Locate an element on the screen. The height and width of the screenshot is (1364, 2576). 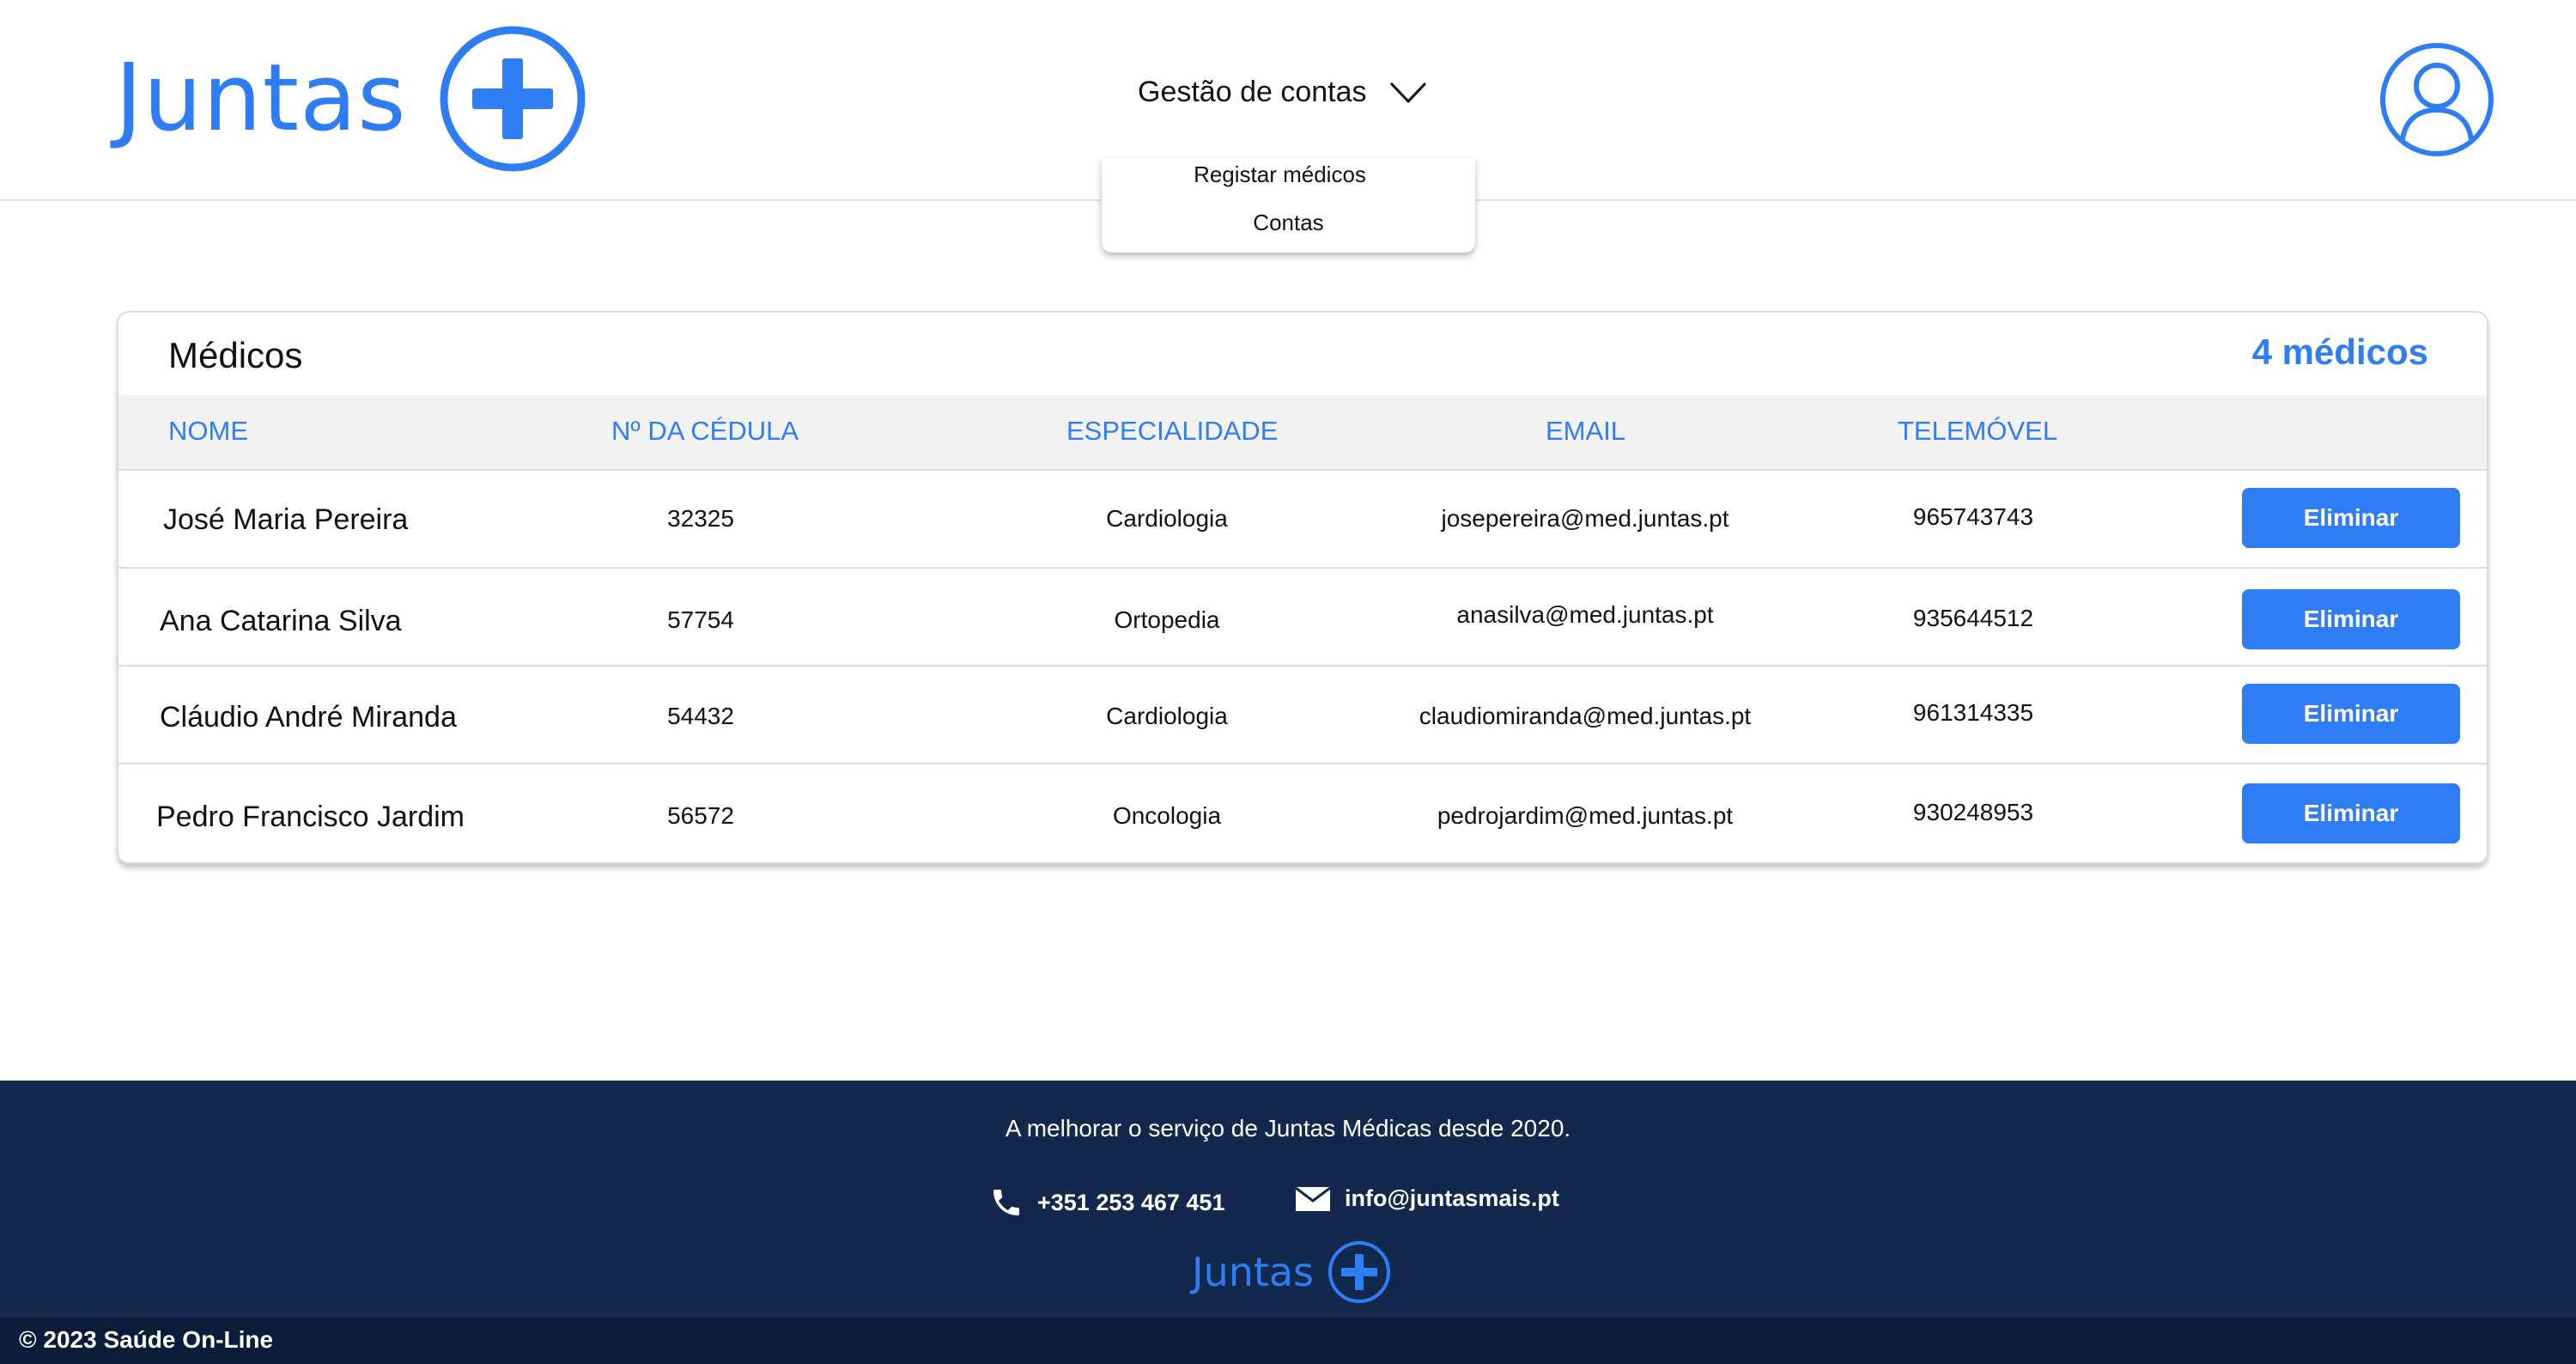
footer-logo: Juntas is located at coordinates (1291, 1272).